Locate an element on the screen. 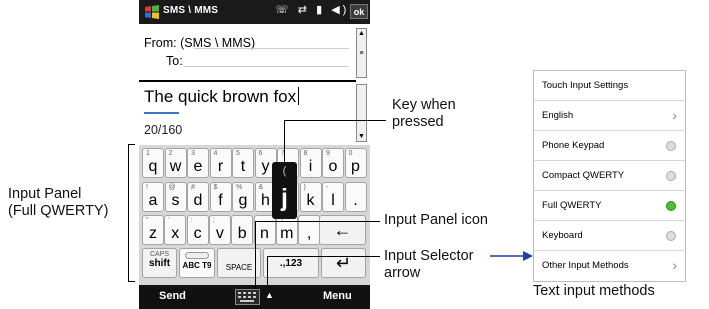  bracket-top-tick is located at coordinates (131, 144).